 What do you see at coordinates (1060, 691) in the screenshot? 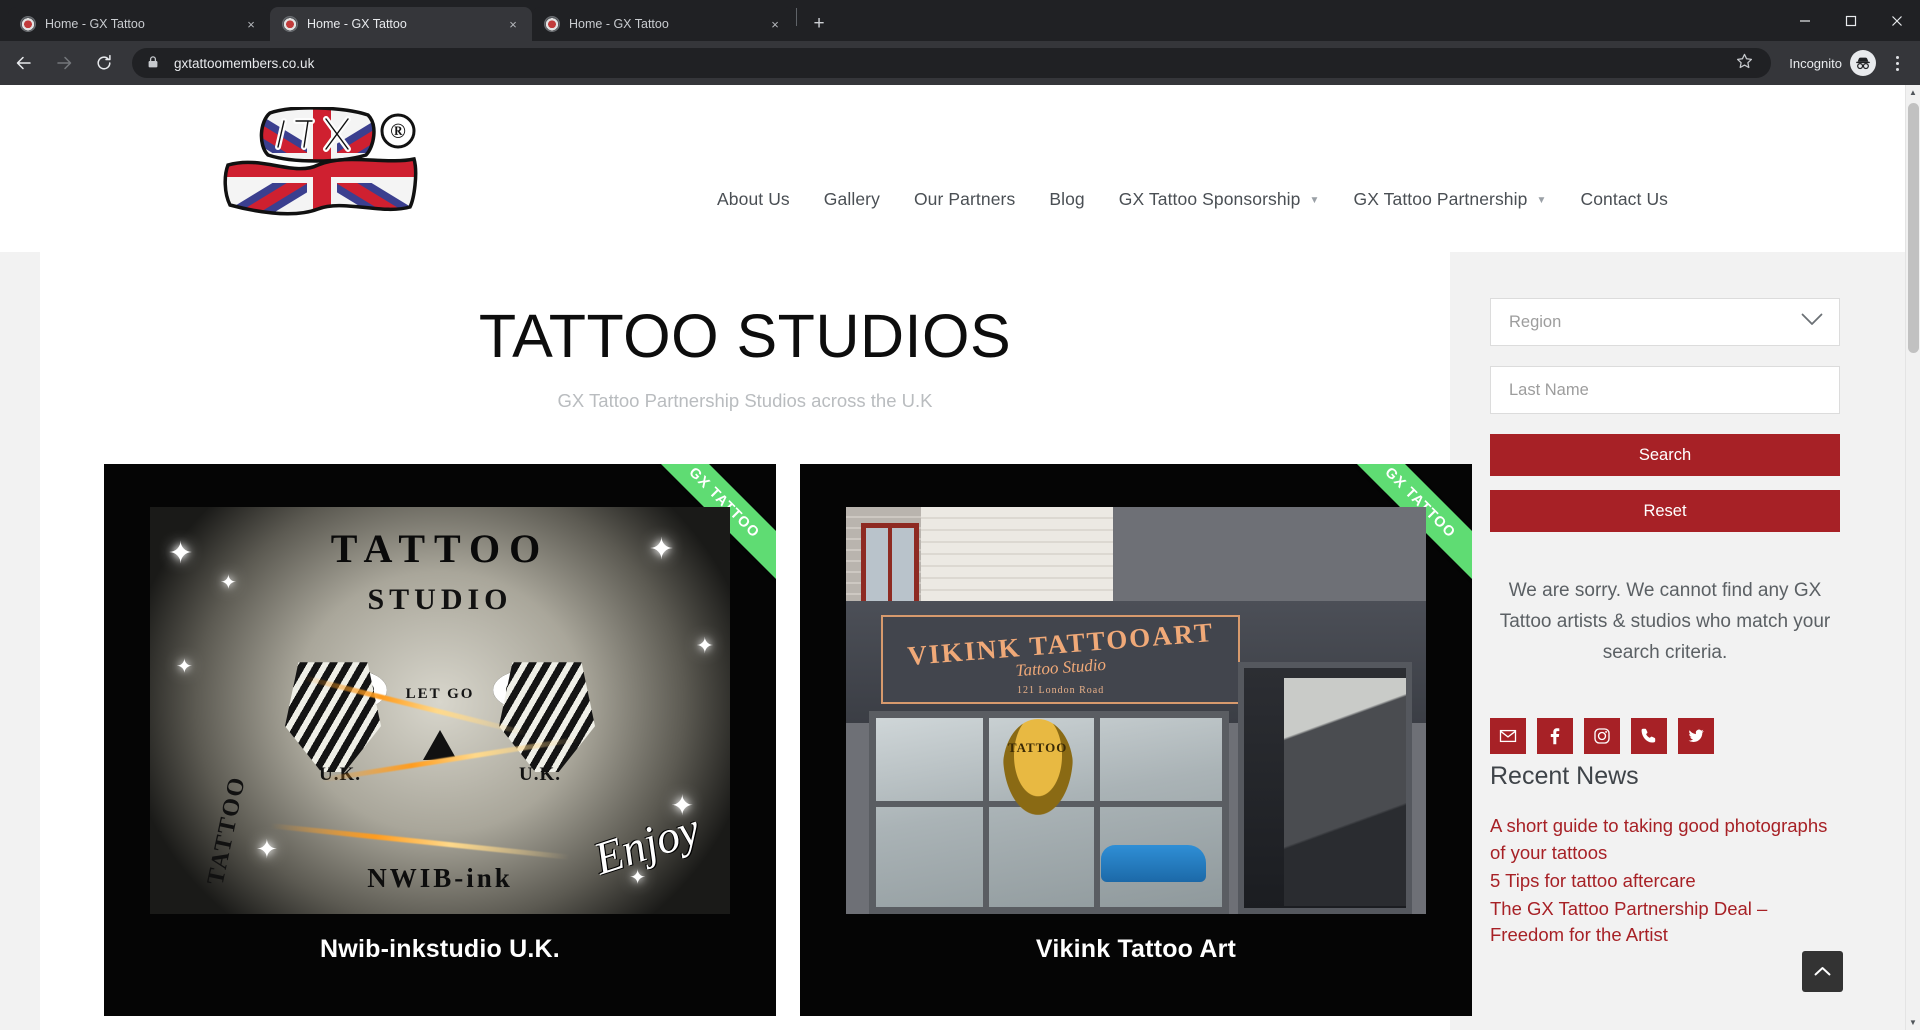
I see `shop-sign-address: 121 London Road` at bounding box center [1060, 691].